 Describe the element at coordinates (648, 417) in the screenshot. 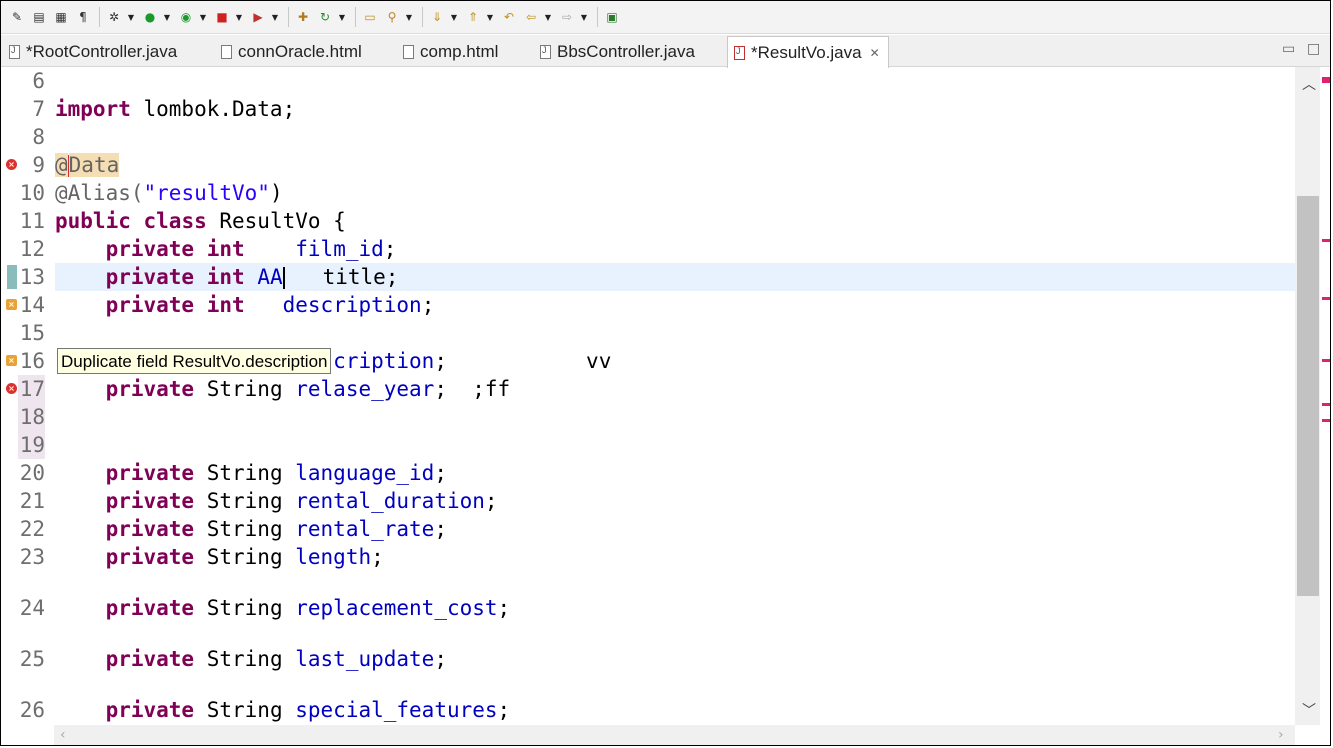

I see `code-line: 18` at that location.